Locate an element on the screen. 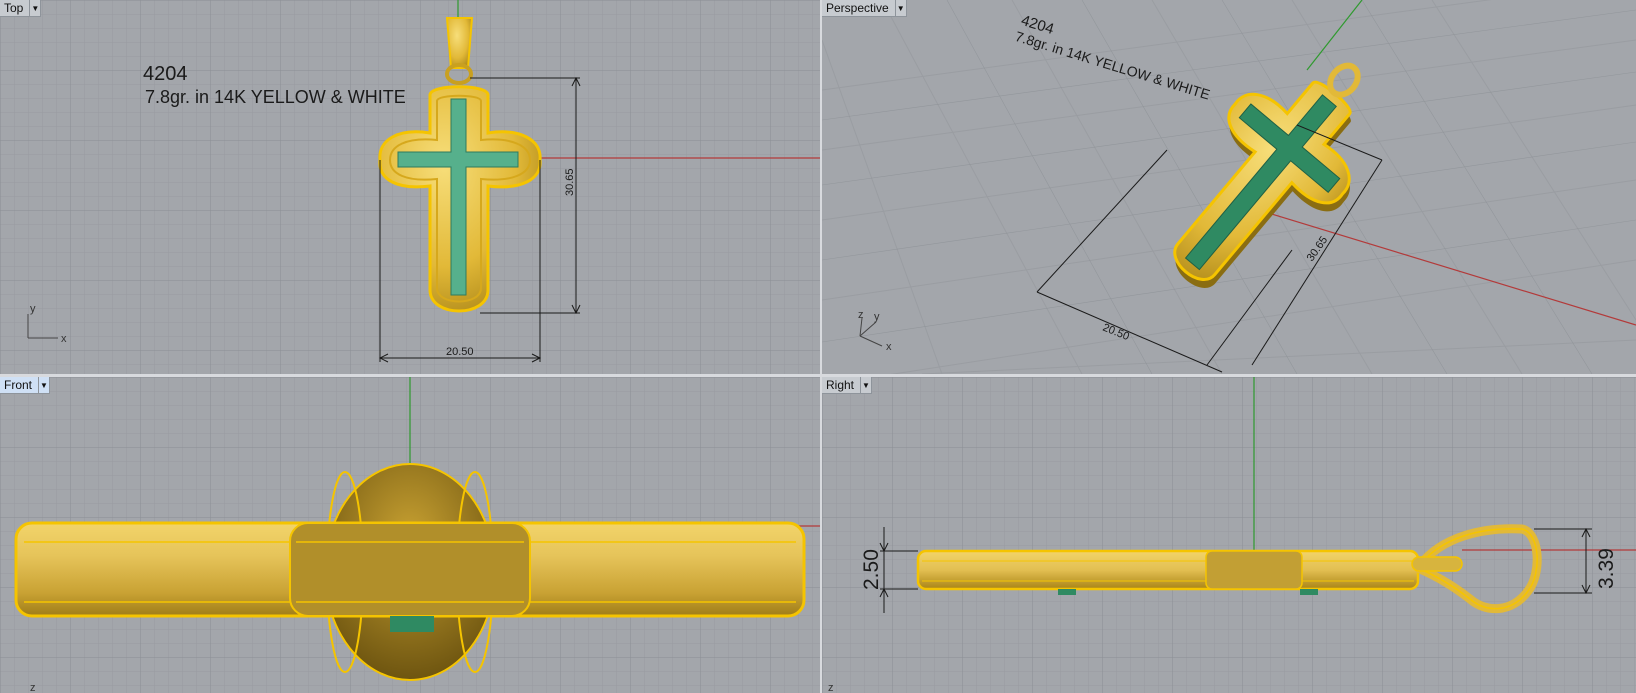  product-code: 4204 is located at coordinates (165, 74).